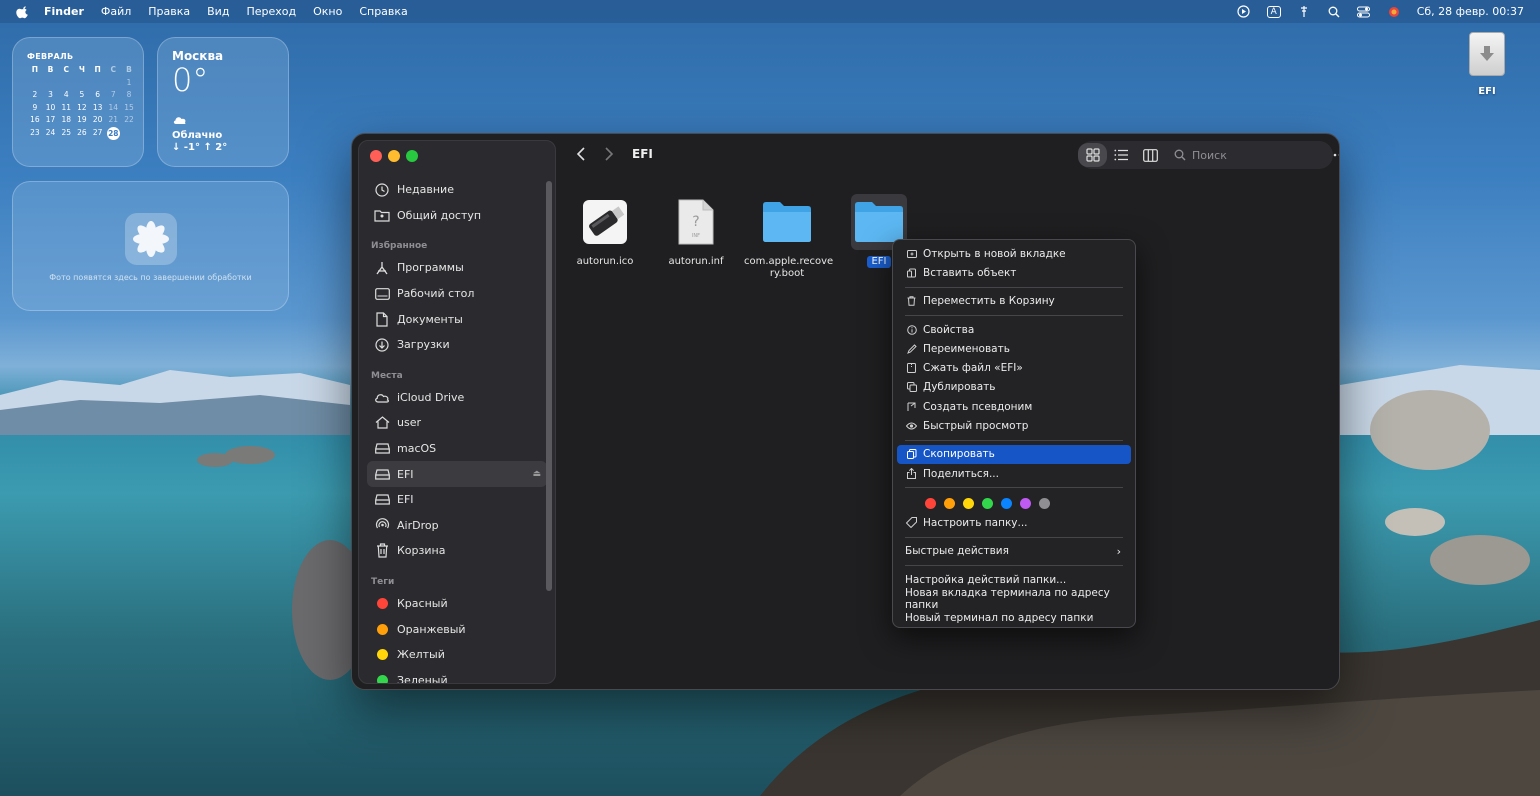  Describe the element at coordinates (1006, 504) in the screenshot. I see `tag-blue-button` at that location.